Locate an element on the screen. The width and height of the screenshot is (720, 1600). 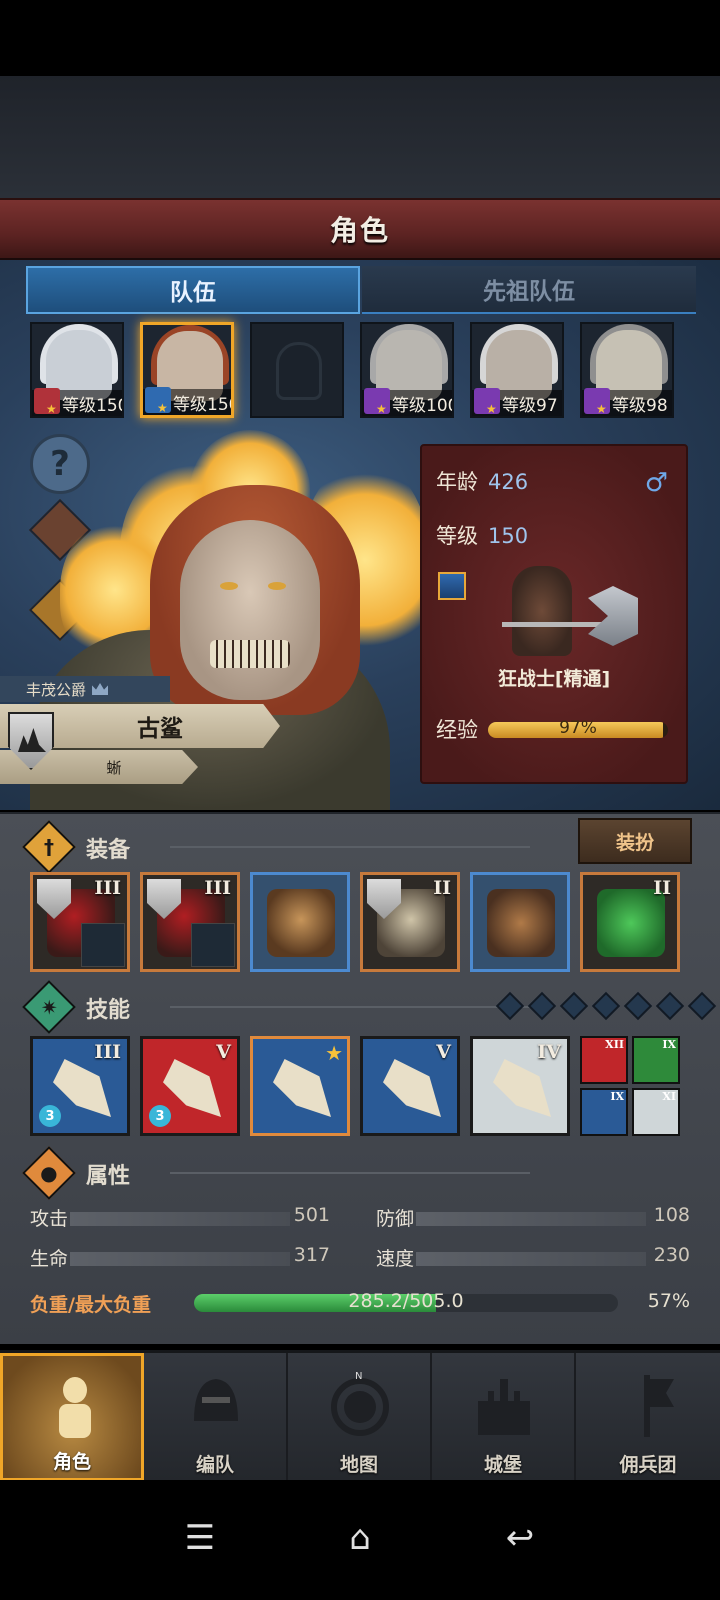
nav-mercenary: 佣兵团 is located at coordinates (648, 1417).